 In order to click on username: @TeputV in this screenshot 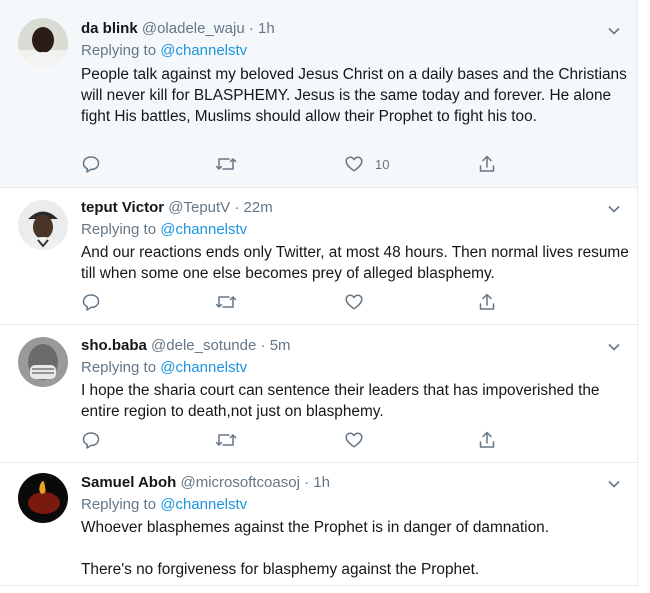, I will do `click(199, 207)`.